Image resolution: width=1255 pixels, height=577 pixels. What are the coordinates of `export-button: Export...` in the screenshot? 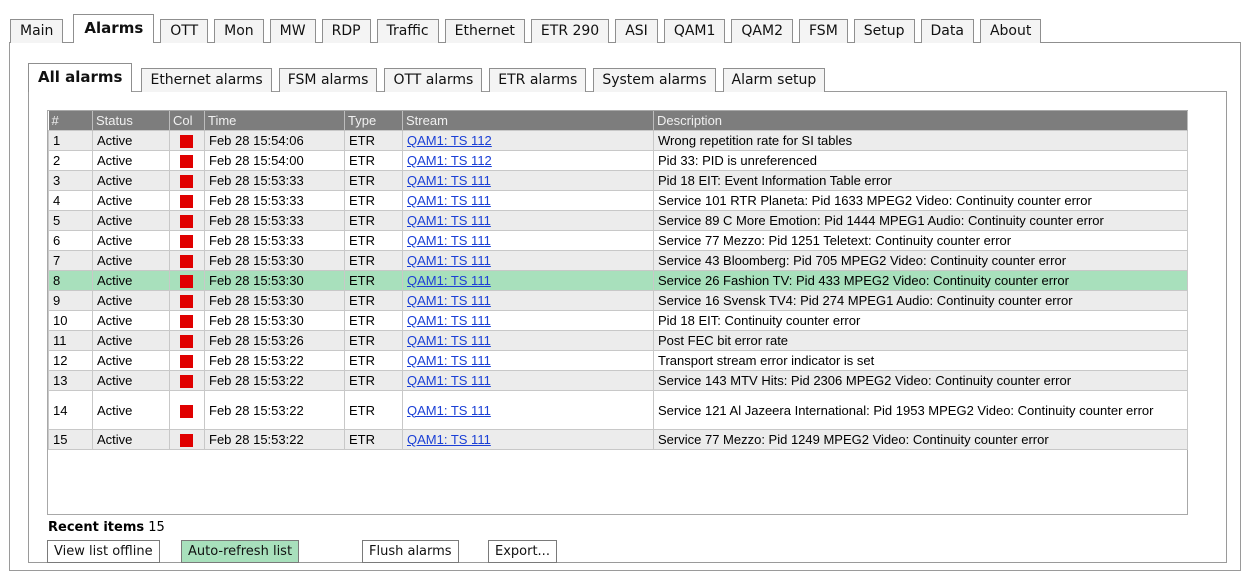 It's located at (522, 551).